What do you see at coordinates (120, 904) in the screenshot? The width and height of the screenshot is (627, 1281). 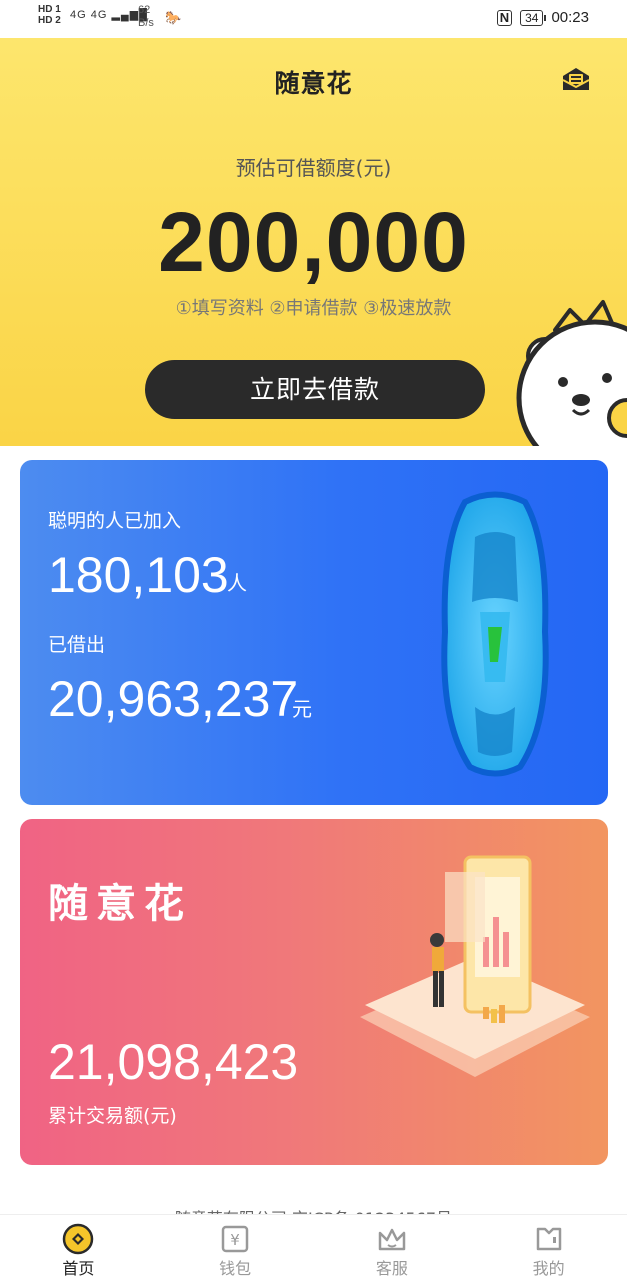 I see `brand-title: 随意花` at bounding box center [120, 904].